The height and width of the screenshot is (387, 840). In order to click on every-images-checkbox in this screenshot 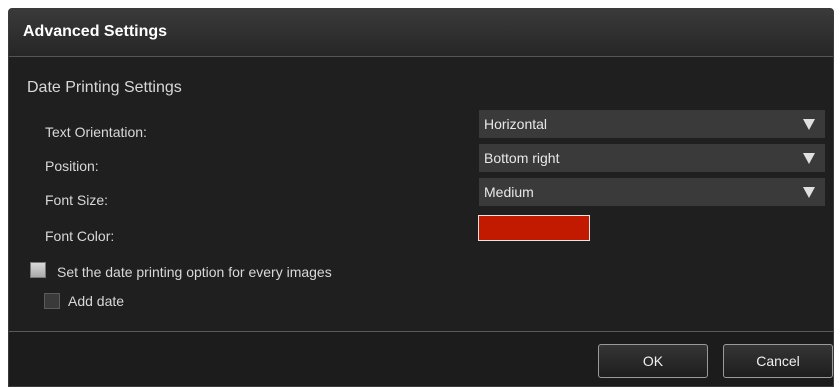, I will do `click(38, 270)`.